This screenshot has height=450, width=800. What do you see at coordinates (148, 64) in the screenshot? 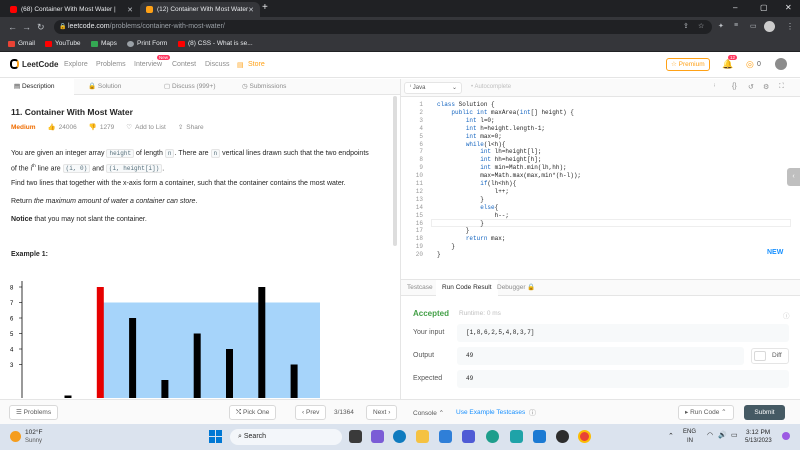
I see `nav-interview: Interview` at bounding box center [148, 64].